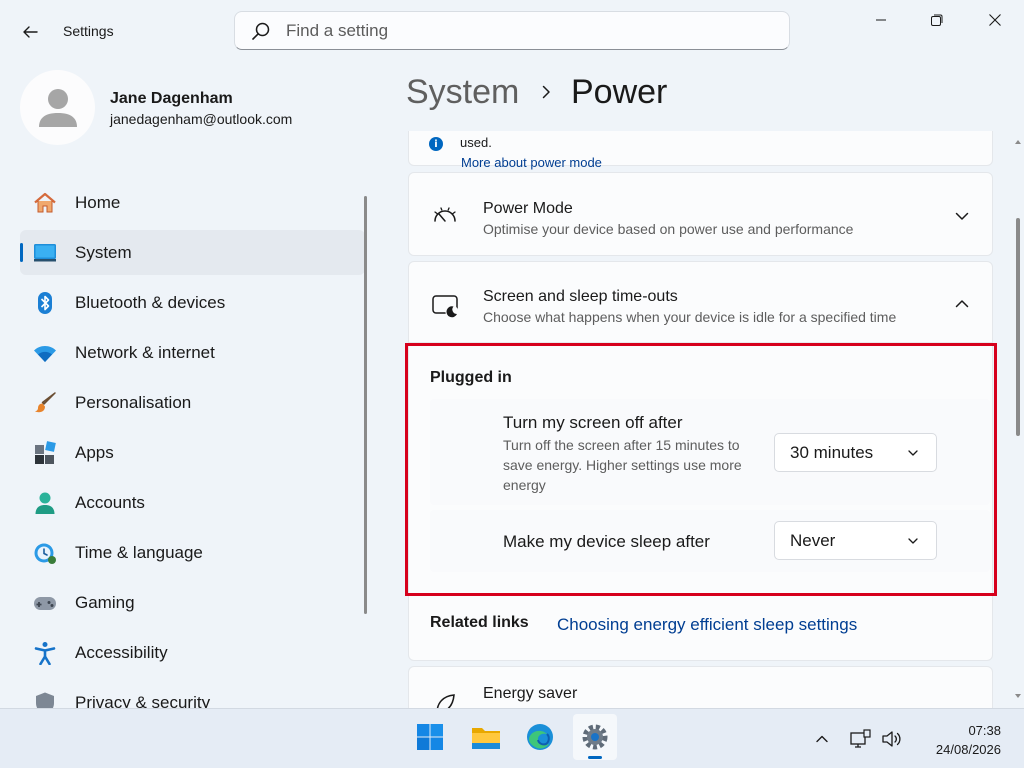 The height and width of the screenshot is (768, 1024). I want to click on sidebar-item-system: System, so click(192, 252).